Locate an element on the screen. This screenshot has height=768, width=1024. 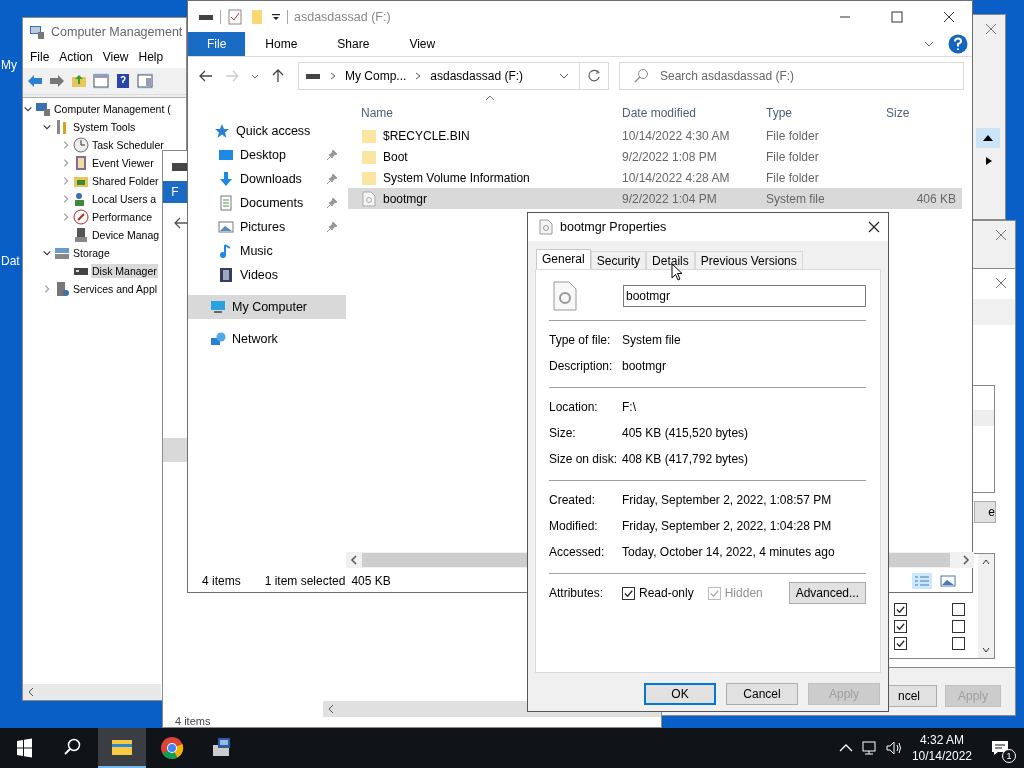
ribbon-tab: View is located at coordinates (422, 44).